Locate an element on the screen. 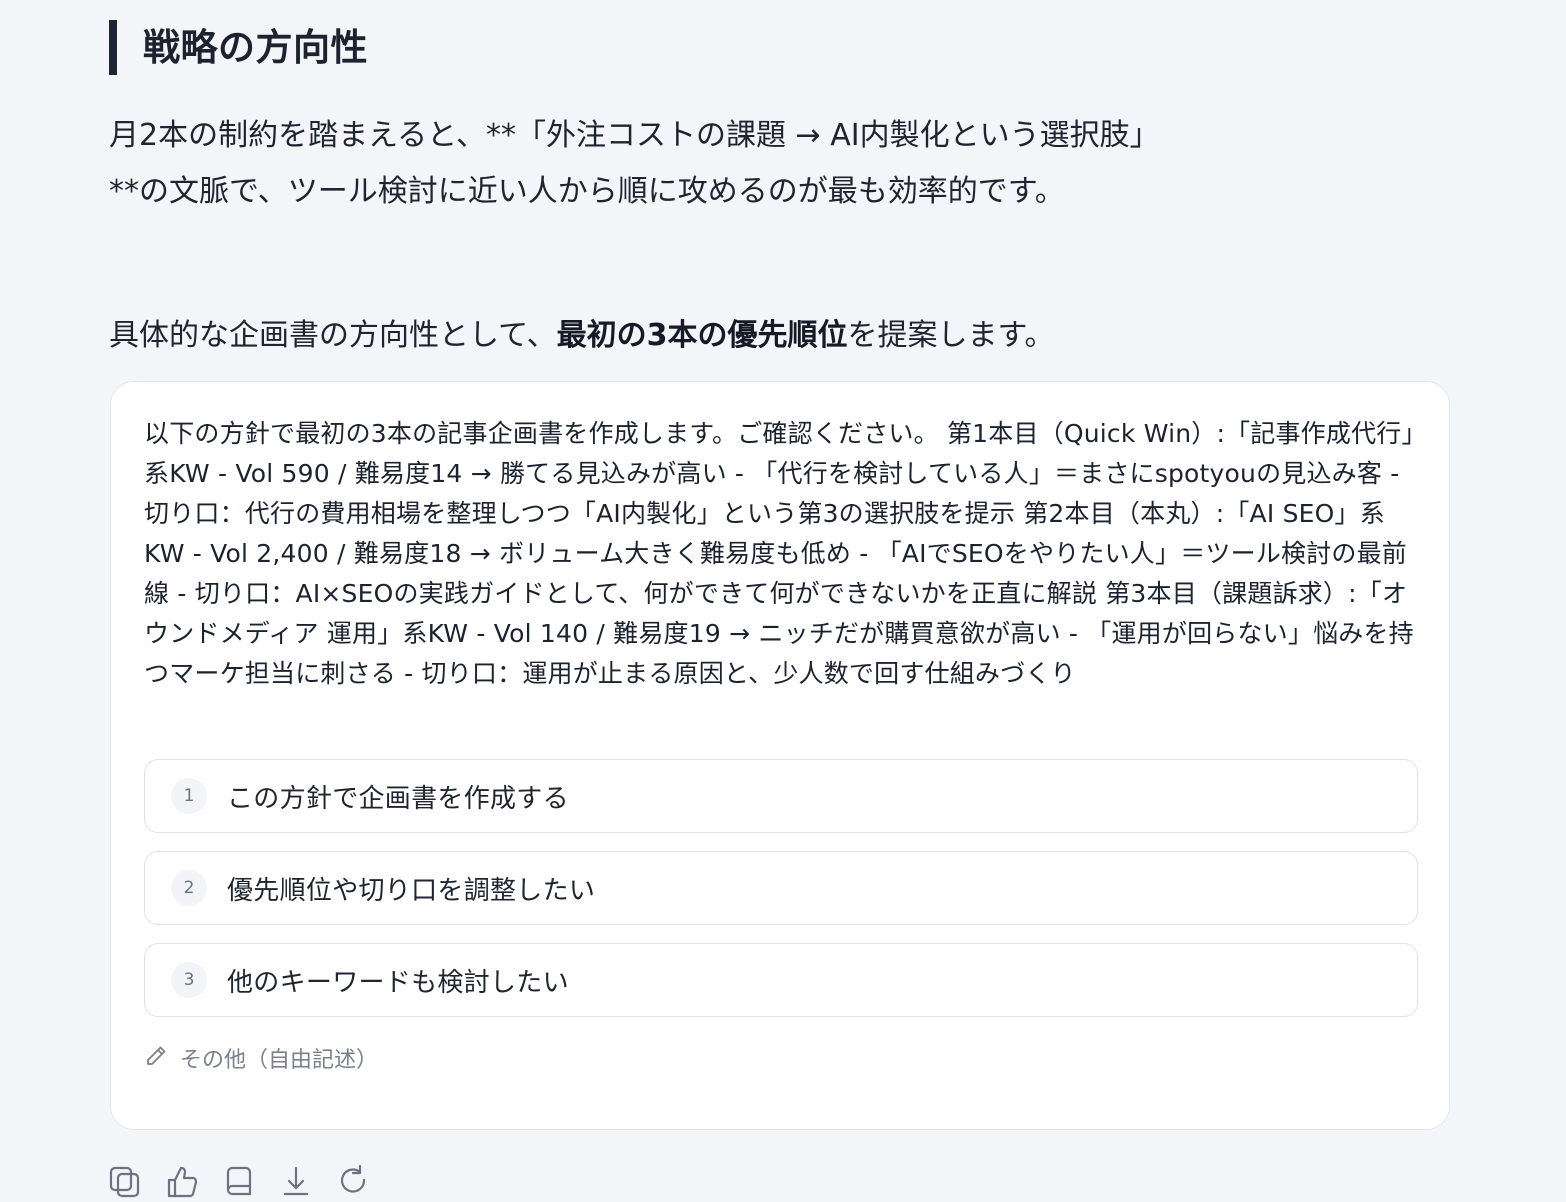  other-free-text-button: その他（自由記述） is located at coordinates (261, 1058).